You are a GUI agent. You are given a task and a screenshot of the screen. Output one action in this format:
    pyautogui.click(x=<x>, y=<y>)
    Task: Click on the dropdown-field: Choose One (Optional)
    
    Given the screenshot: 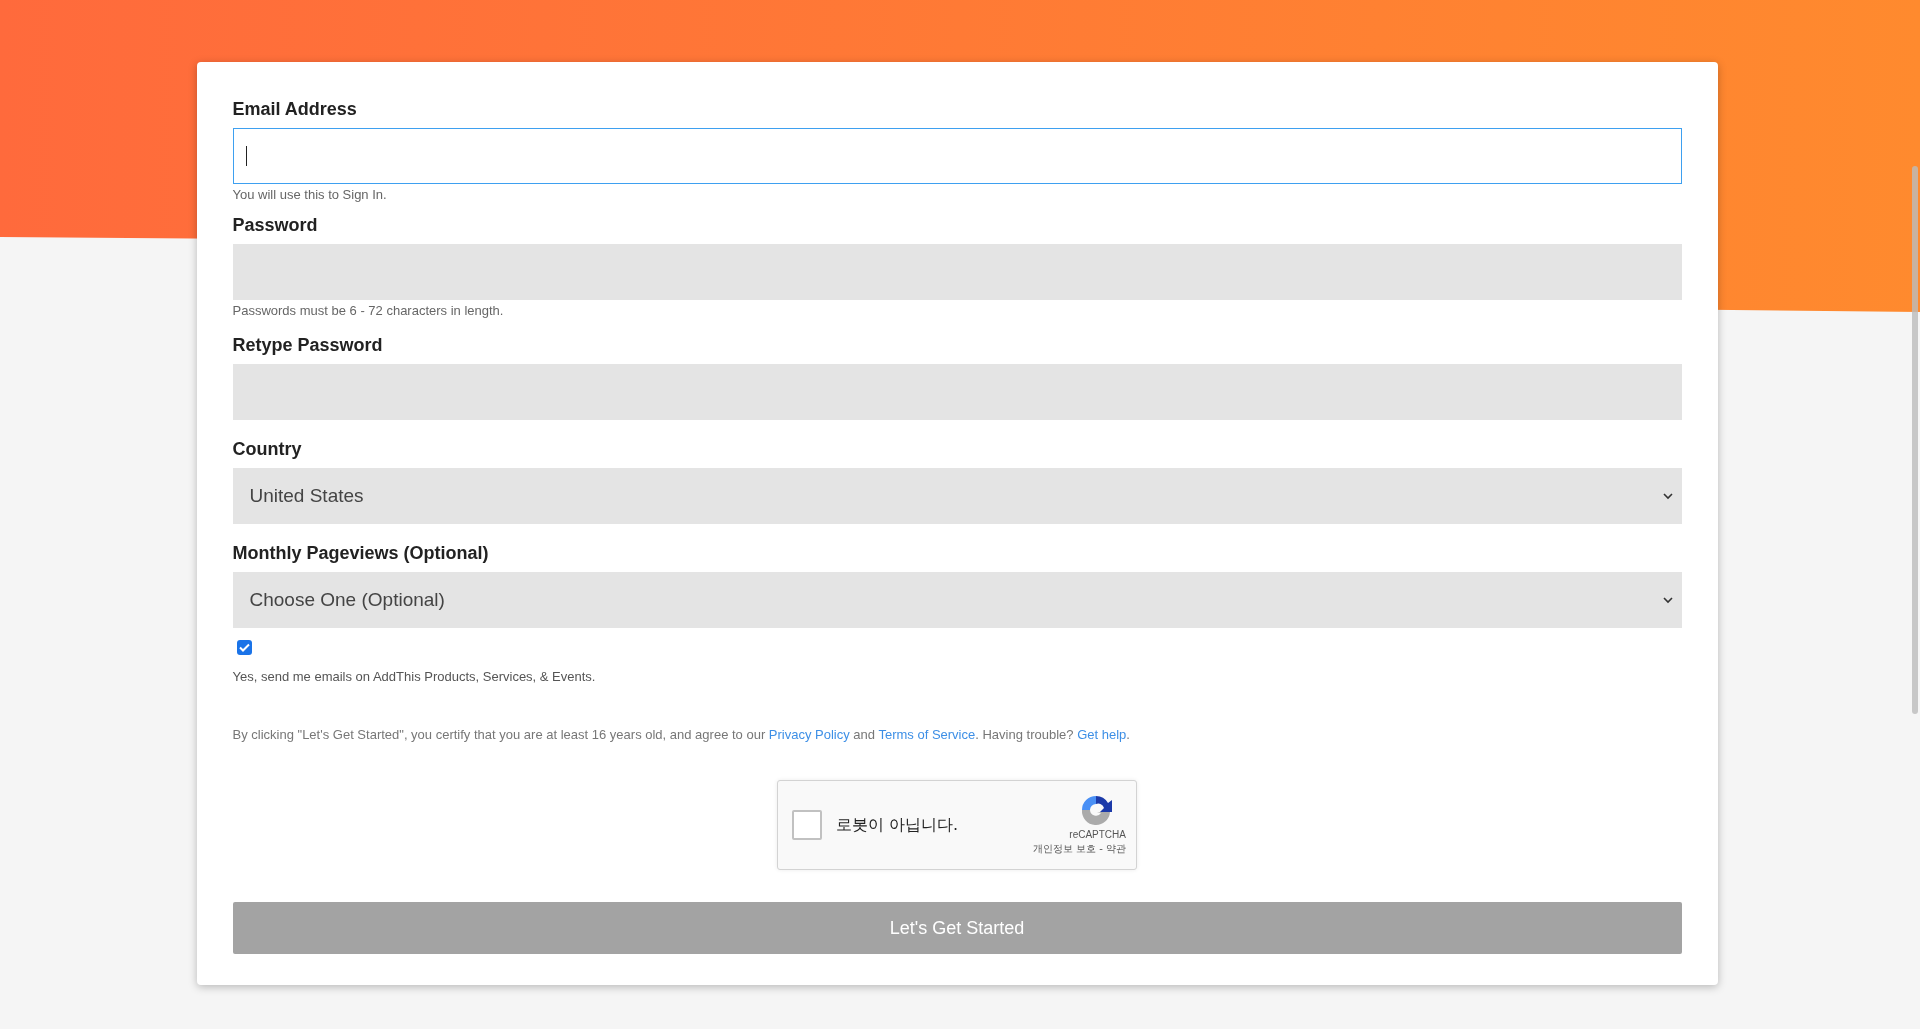 What is the action you would take?
    pyautogui.click(x=957, y=600)
    